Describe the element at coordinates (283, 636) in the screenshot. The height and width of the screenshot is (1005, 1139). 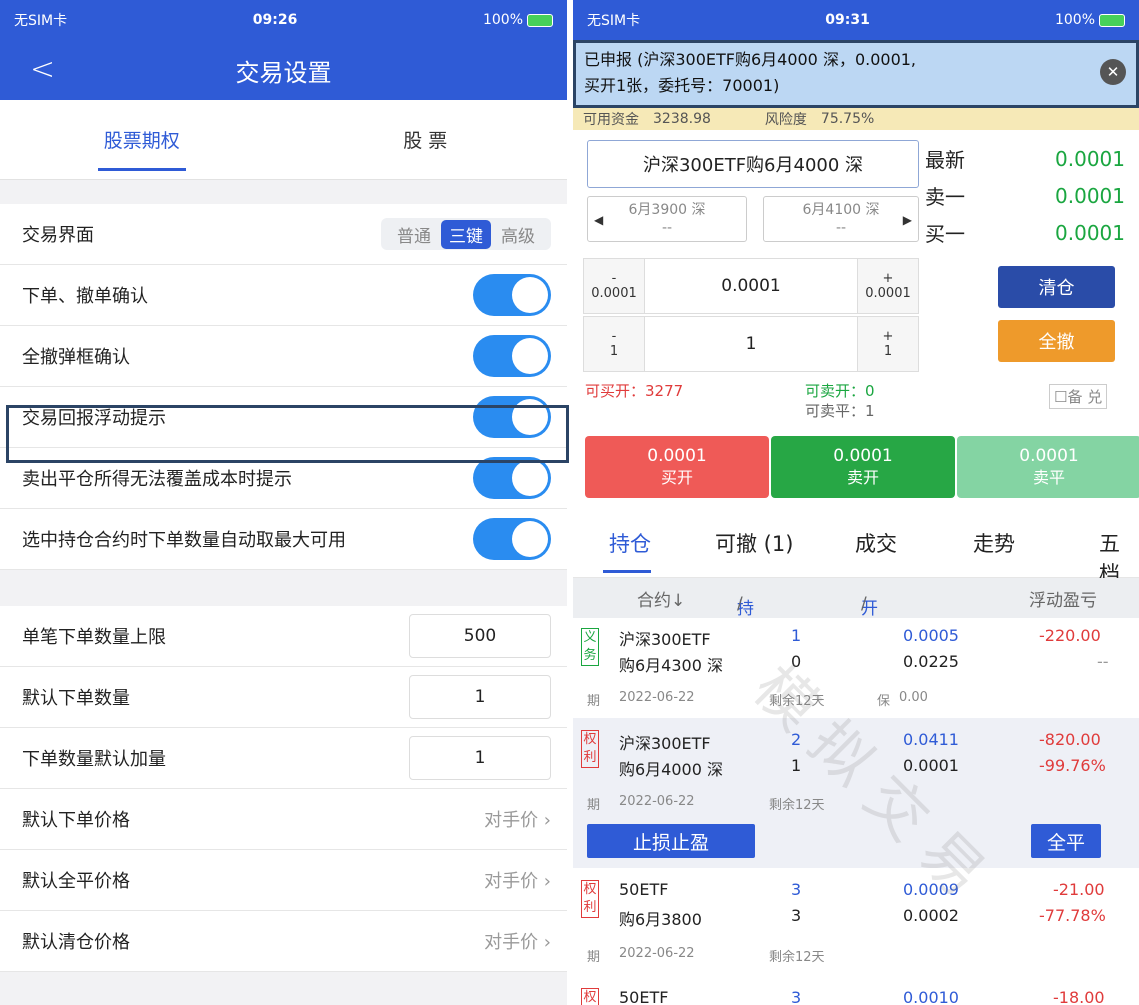
I see `row-max-qty: 单笔下单数量上限 500` at that location.